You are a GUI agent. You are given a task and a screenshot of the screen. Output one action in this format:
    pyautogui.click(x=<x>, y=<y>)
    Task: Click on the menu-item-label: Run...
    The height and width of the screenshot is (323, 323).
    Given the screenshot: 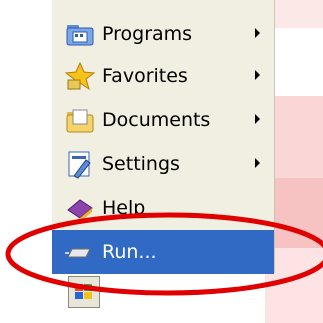 What is the action you would take?
    pyautogui.click(x=129, y=252)
    